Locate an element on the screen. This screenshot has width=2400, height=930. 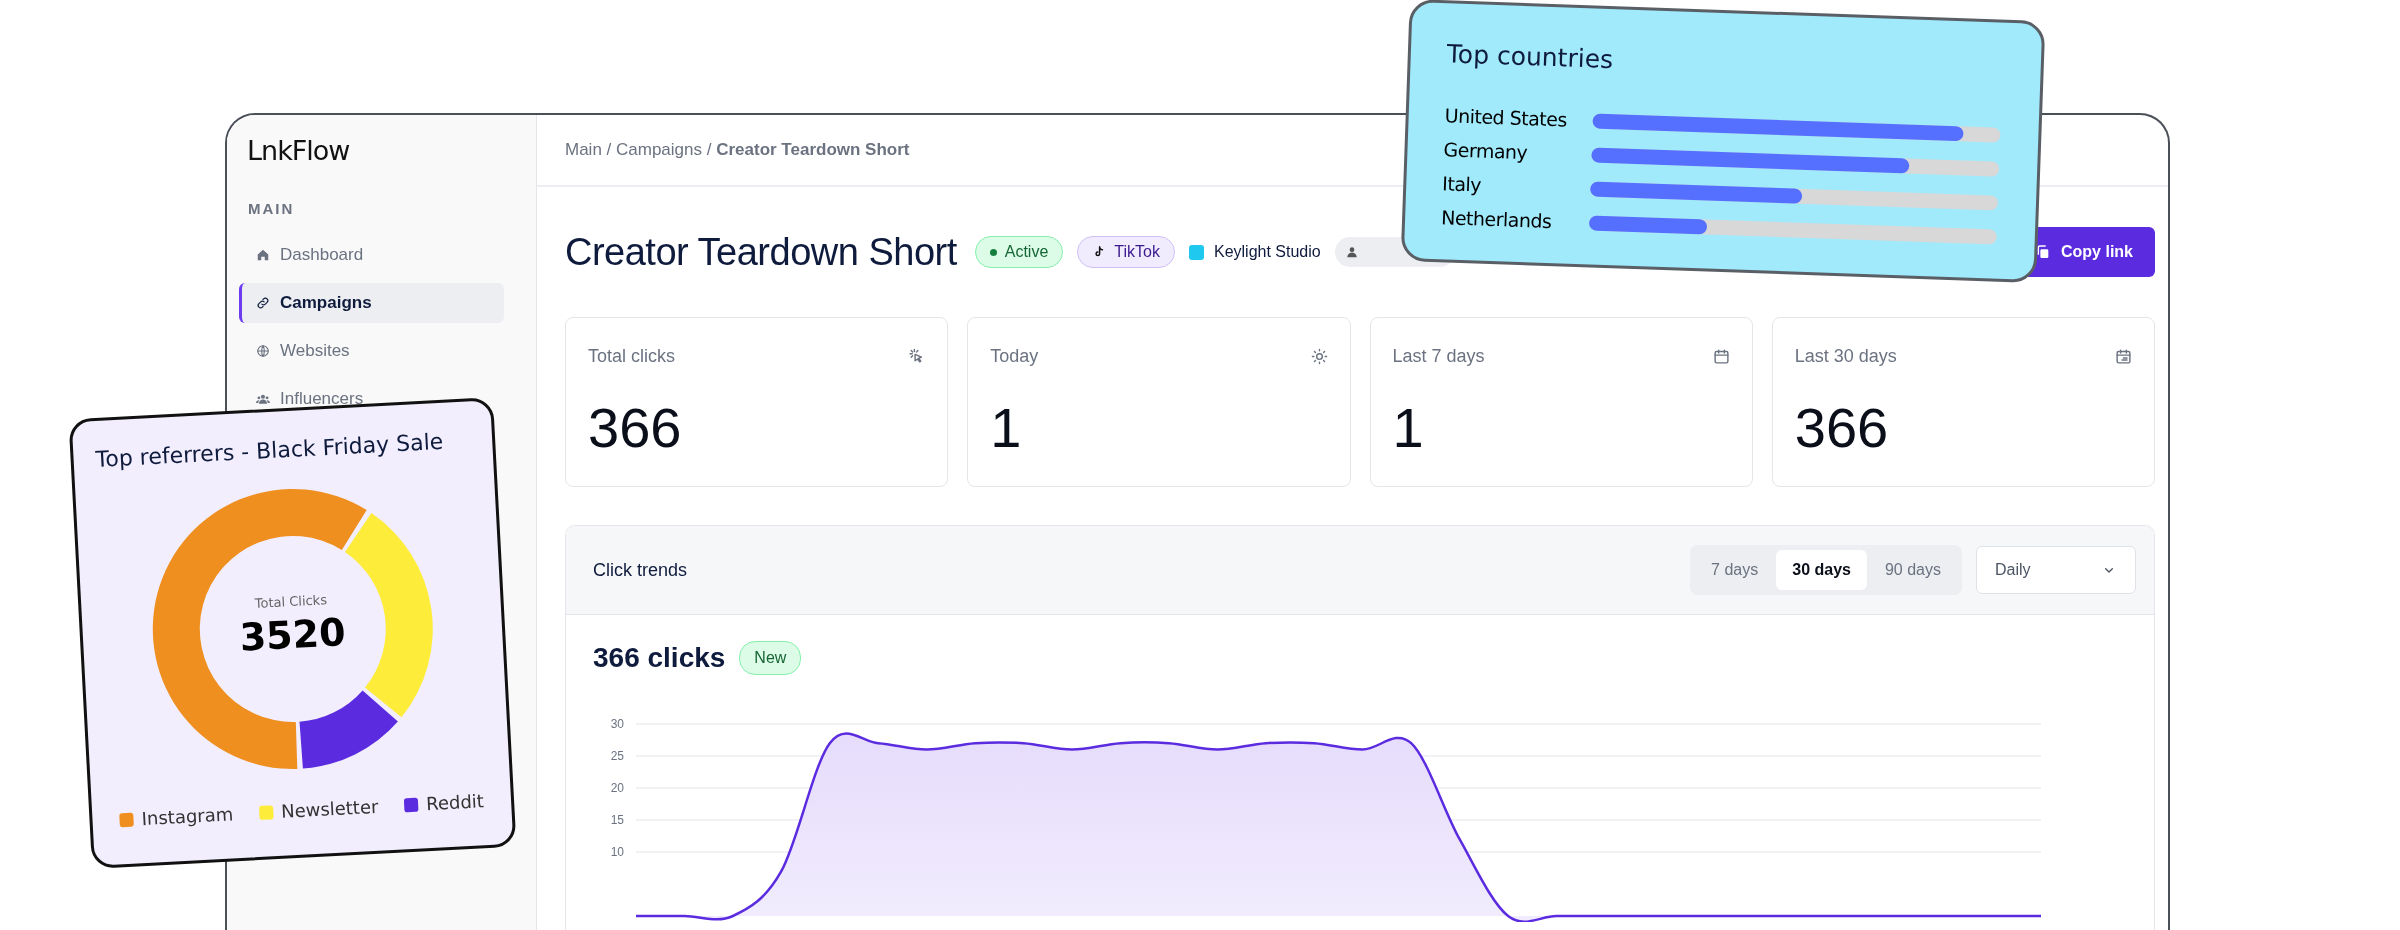
legend-label: Newsletter is located at coordinates (329, 808).